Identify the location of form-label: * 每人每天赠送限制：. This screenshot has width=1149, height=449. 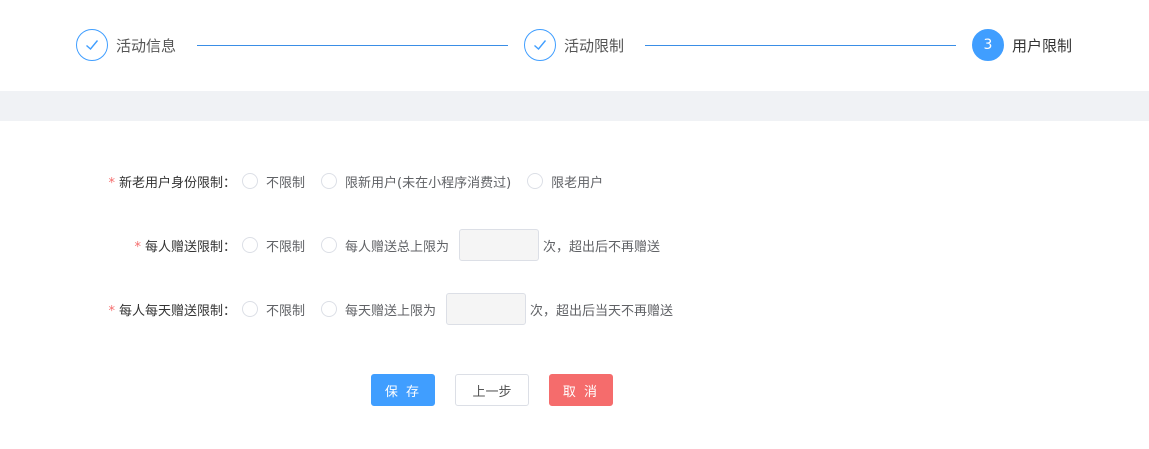
(172, 311).